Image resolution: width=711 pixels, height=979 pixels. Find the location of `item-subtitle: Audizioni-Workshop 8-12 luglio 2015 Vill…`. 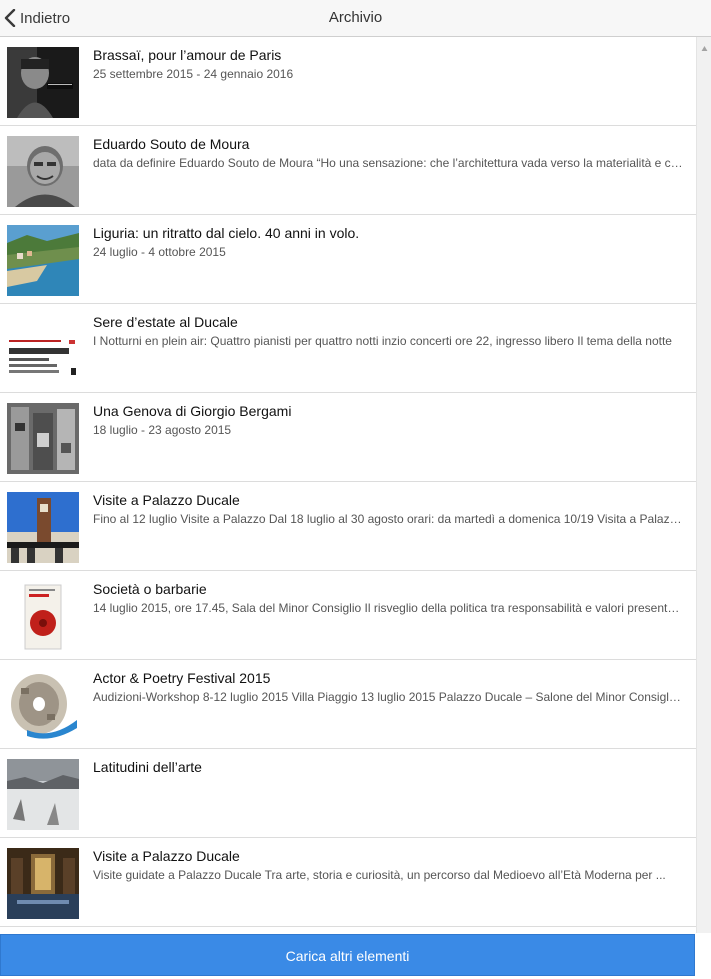

item-subtitle: Audizioni-Workshop 8-12 luglio 2015 Vill… is located at coordinates (388, 697).